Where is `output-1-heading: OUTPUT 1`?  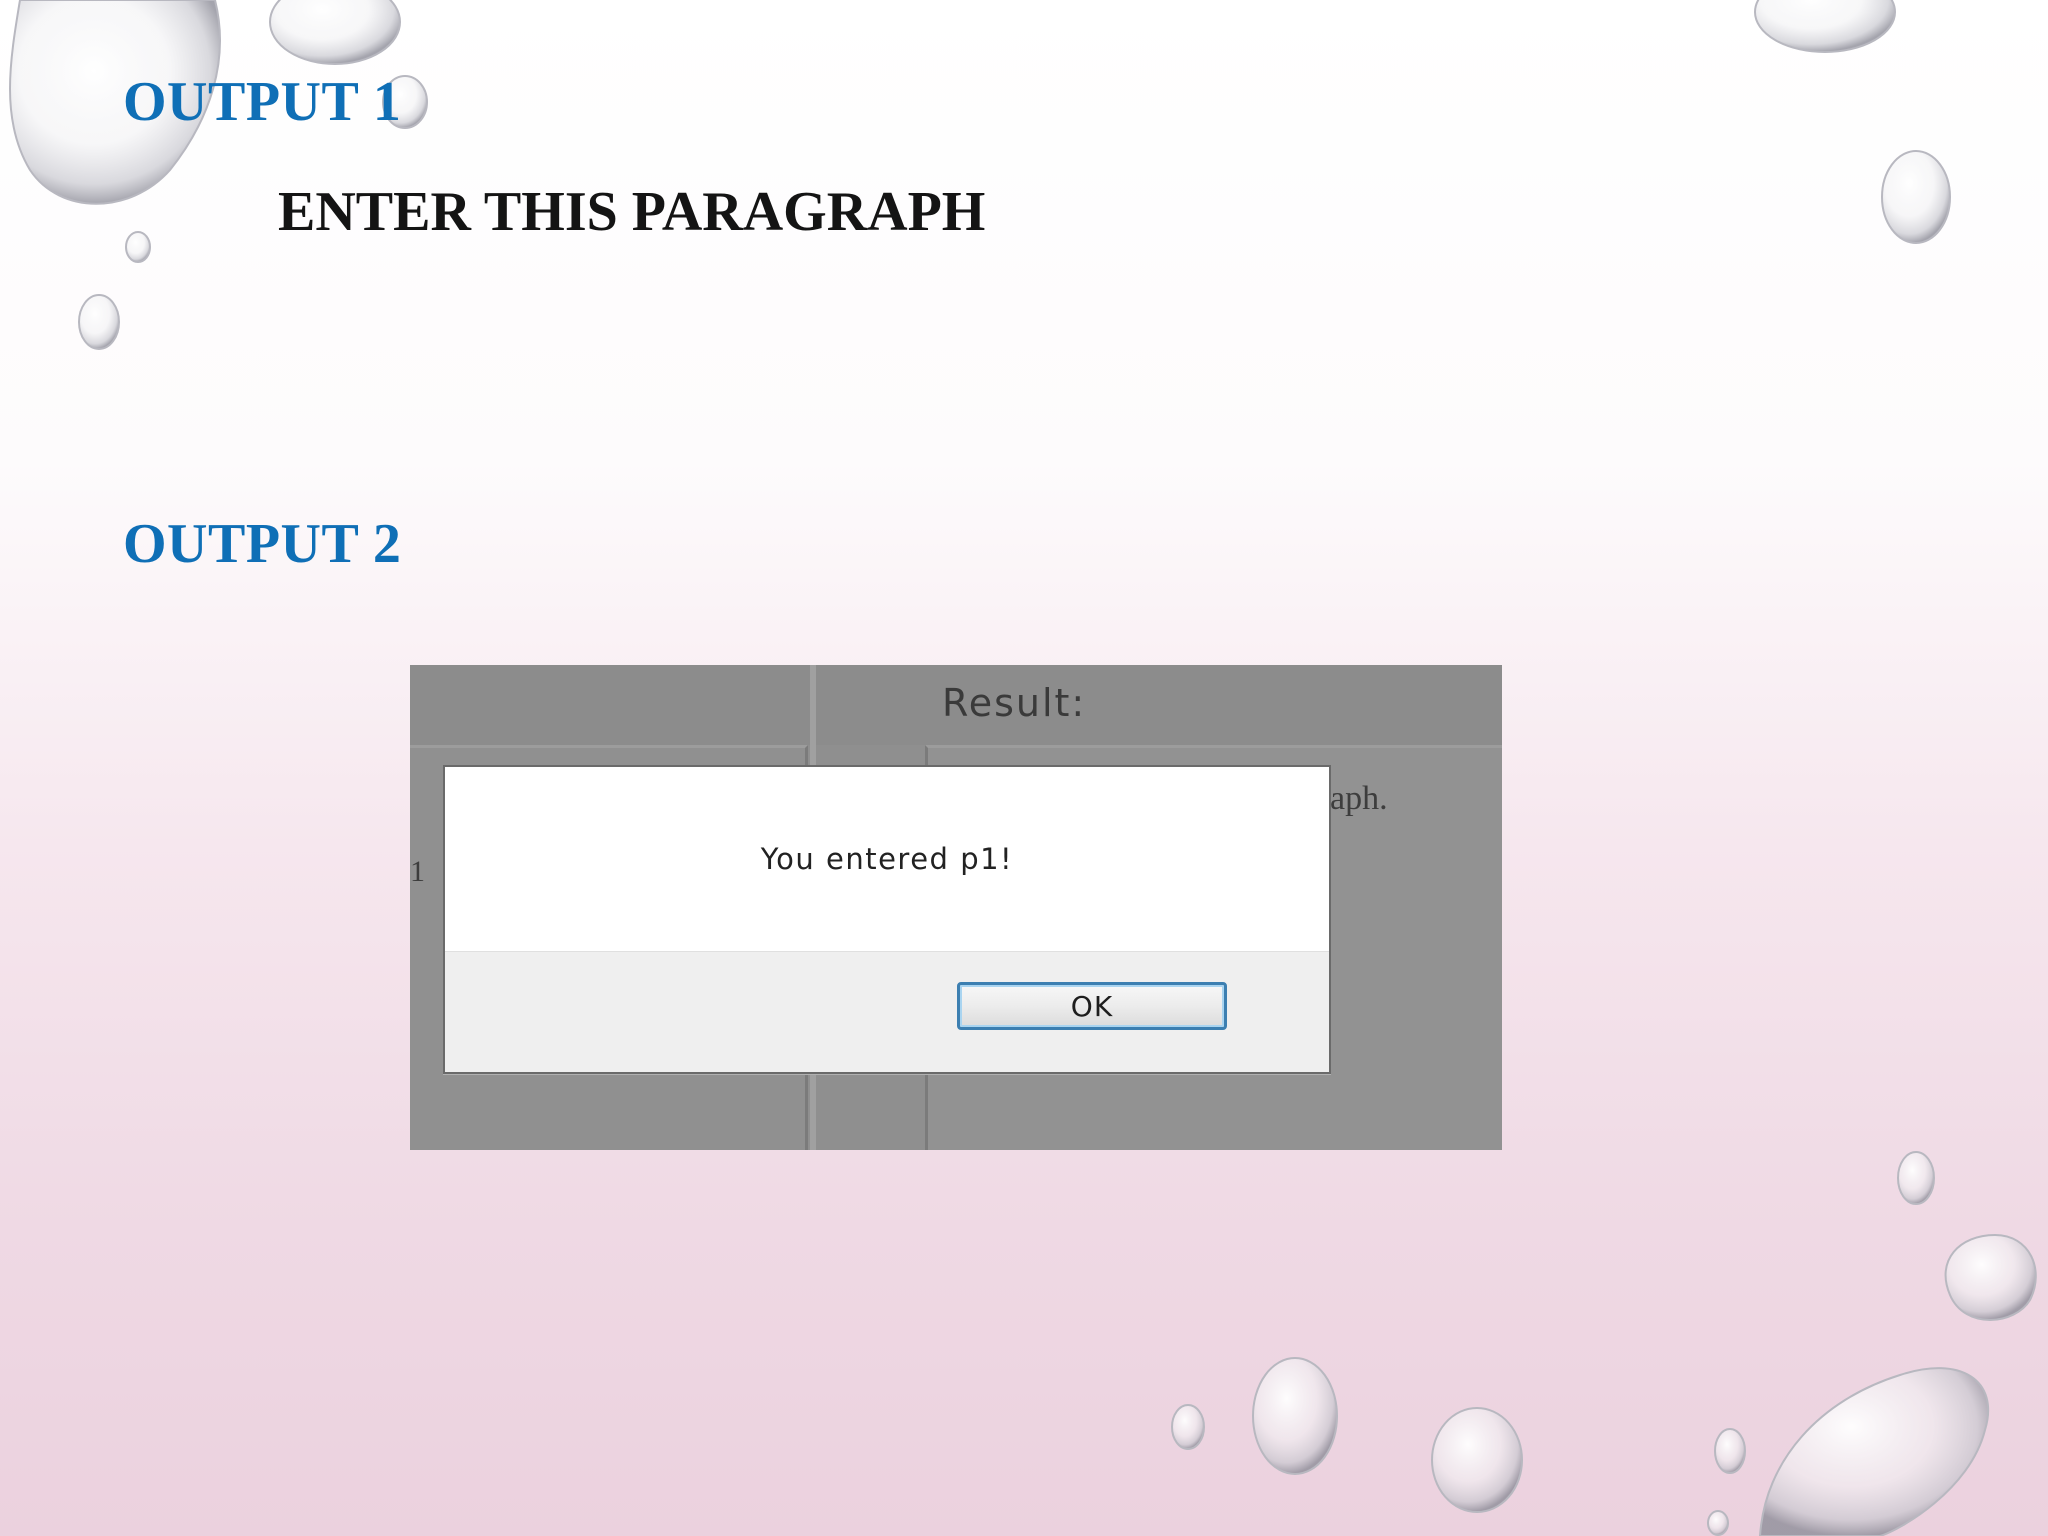
output-1-heading: OUTPUT 1 is located at coordinates (262, 102).